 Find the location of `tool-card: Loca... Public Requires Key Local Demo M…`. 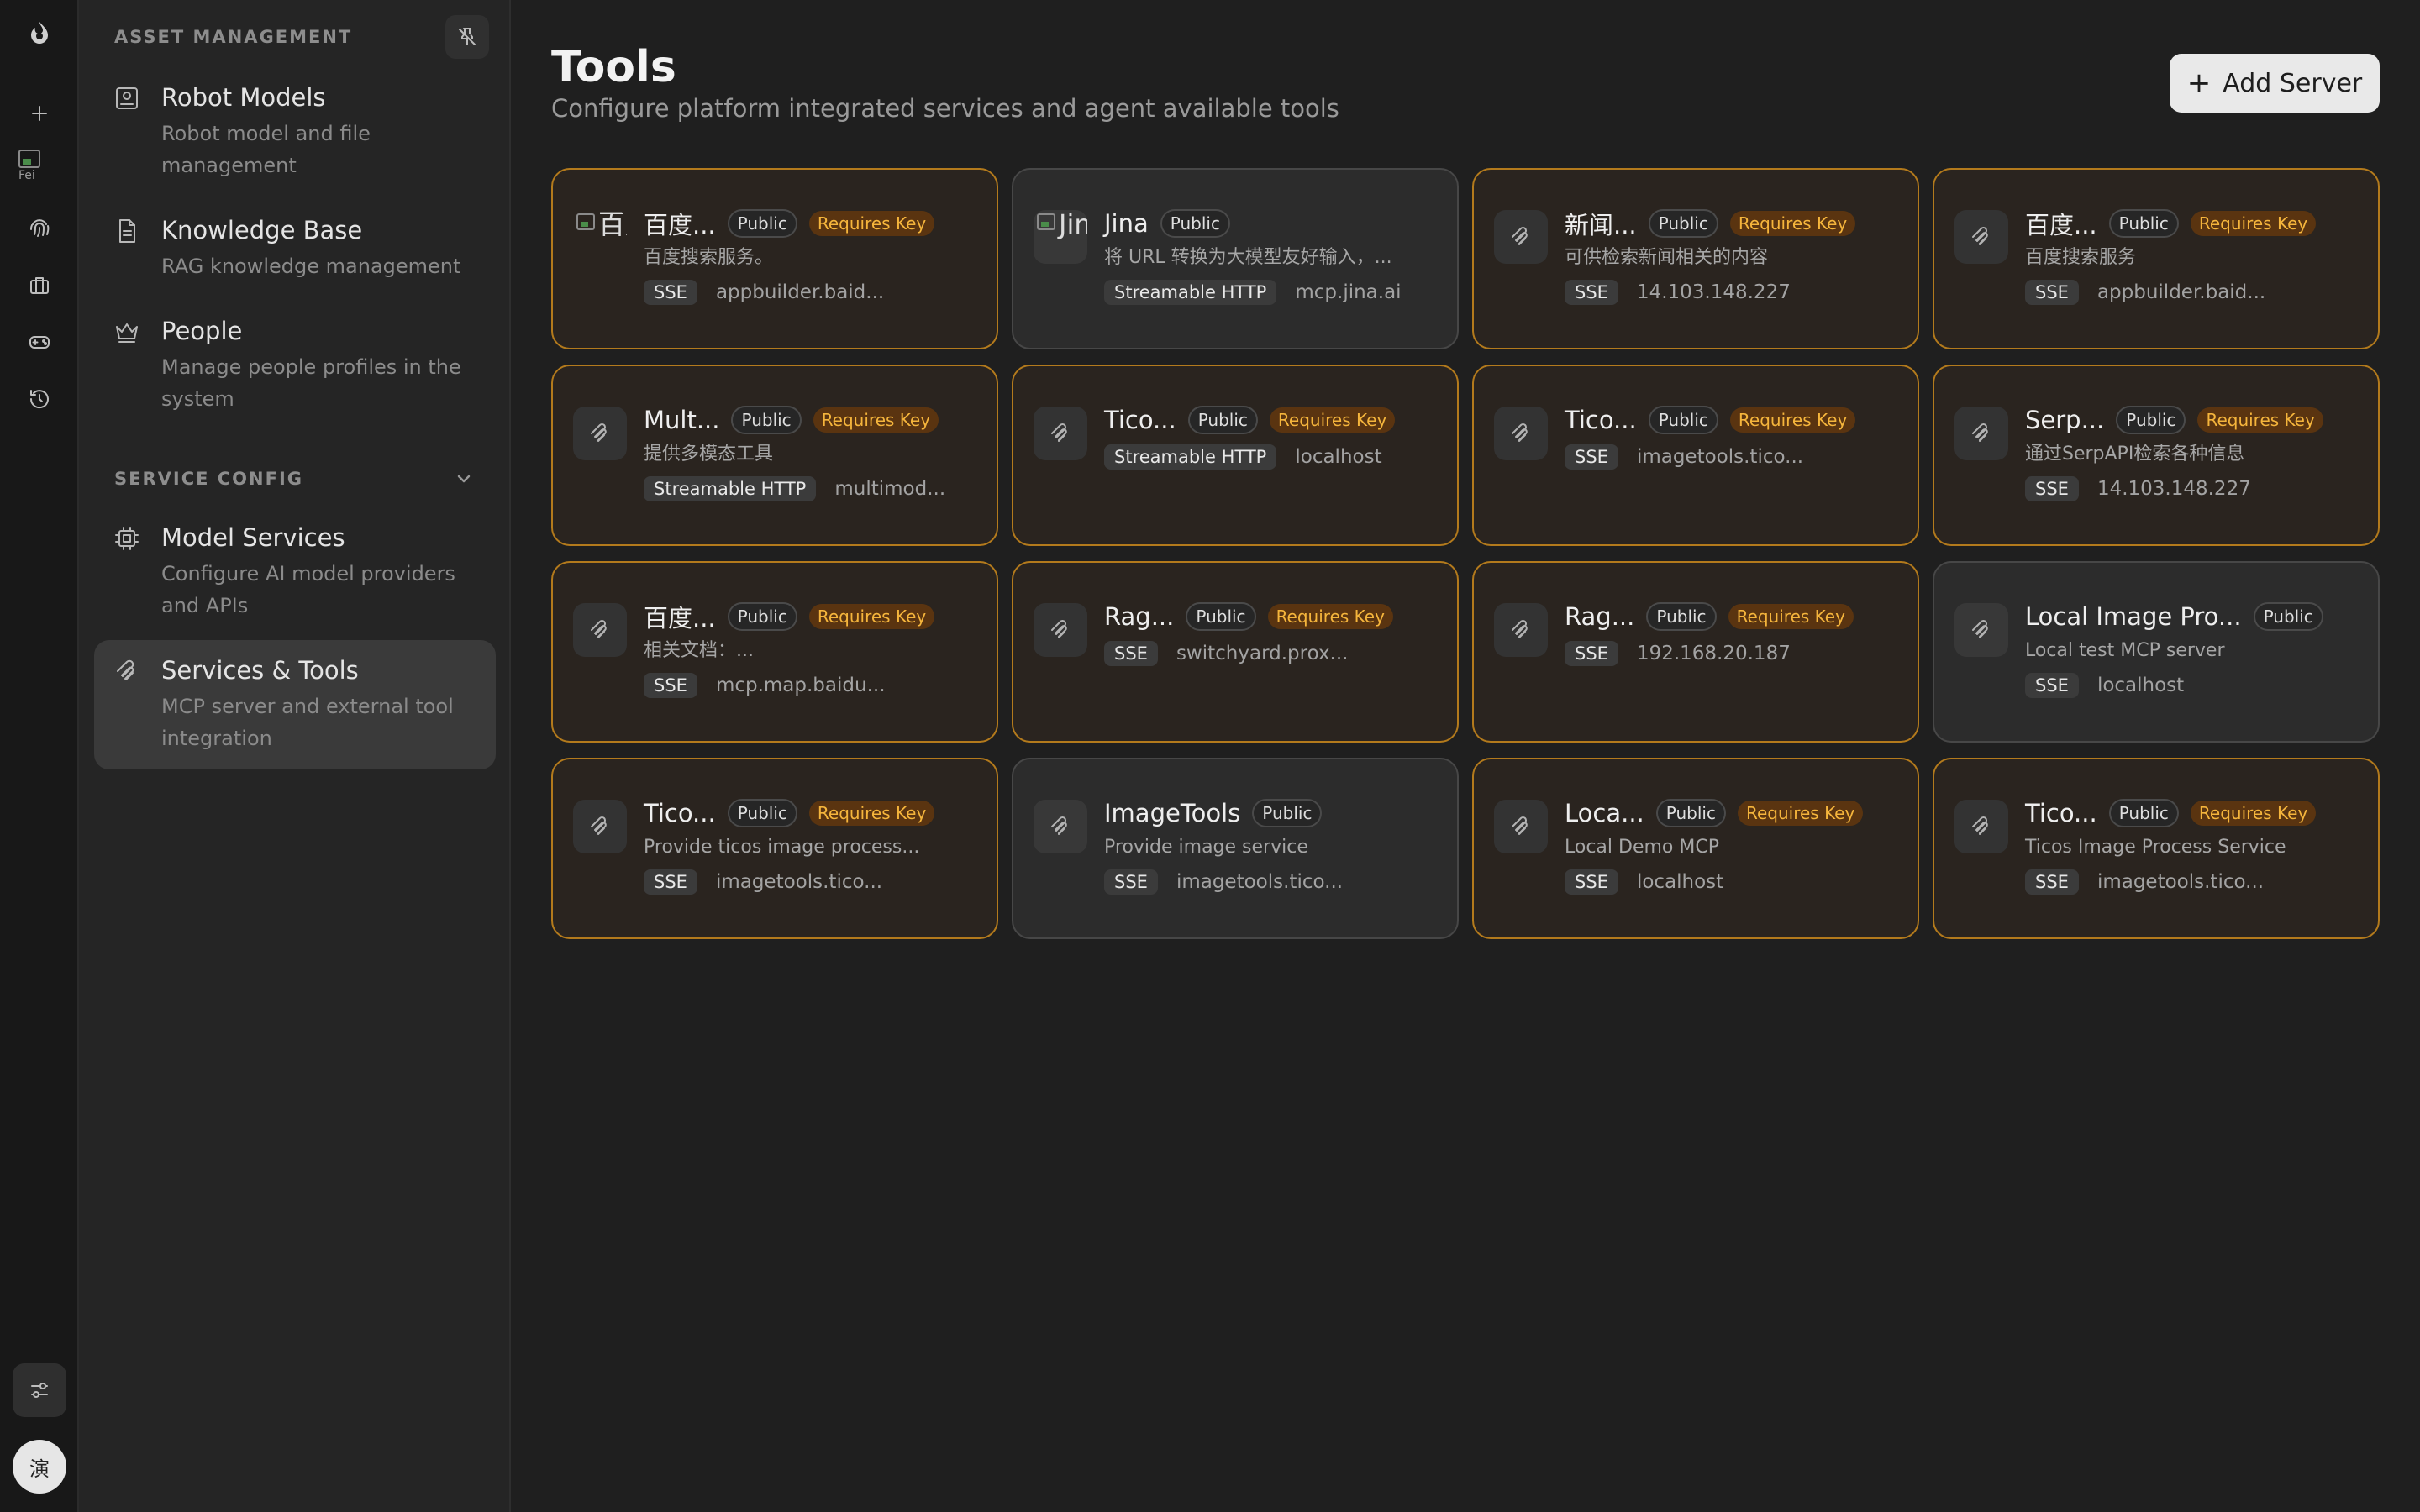

tool-card: Loca... Public Requires Key Local Demo M… is located at coordinates (1695, 848).